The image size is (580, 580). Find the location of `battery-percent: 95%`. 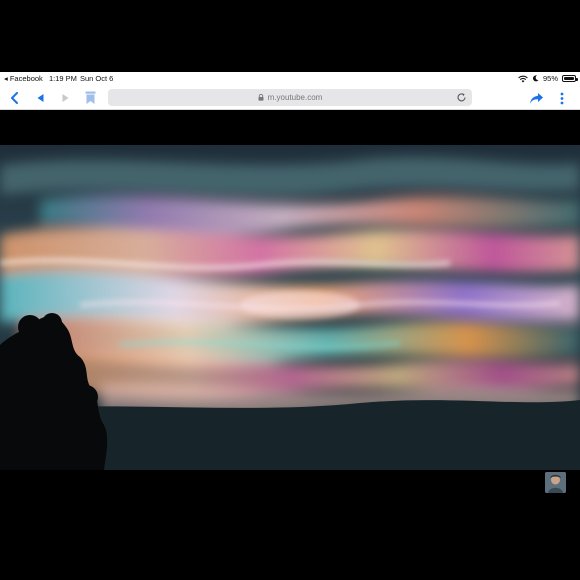

battery-percent: 95% is located at coordinates (550, 78).